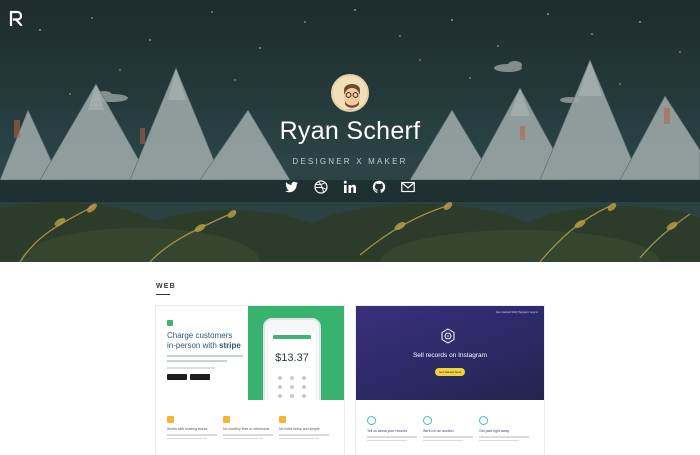 The image size is (700, 455). What do you see at coordinates (392, 428) in the screenshot?
I see `feature-item: Tell us about your records` at bounding box center [392, 428].